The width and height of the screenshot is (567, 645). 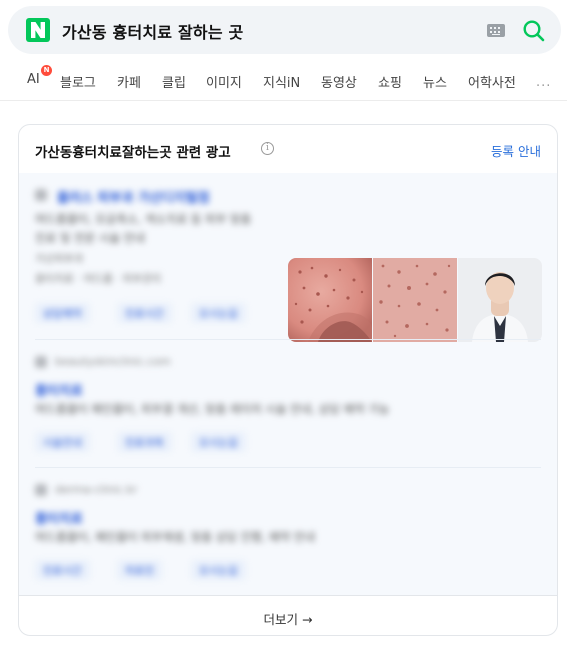 I want to click on ad-site: 가산피부과, so click(x=59, y=259).